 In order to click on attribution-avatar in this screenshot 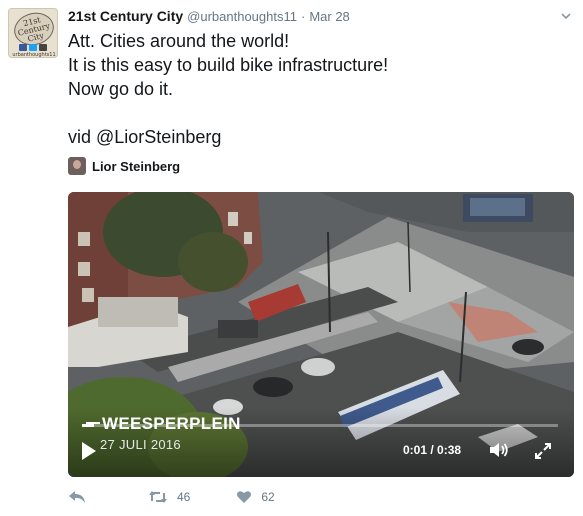, I will do `click(77, 166)`.